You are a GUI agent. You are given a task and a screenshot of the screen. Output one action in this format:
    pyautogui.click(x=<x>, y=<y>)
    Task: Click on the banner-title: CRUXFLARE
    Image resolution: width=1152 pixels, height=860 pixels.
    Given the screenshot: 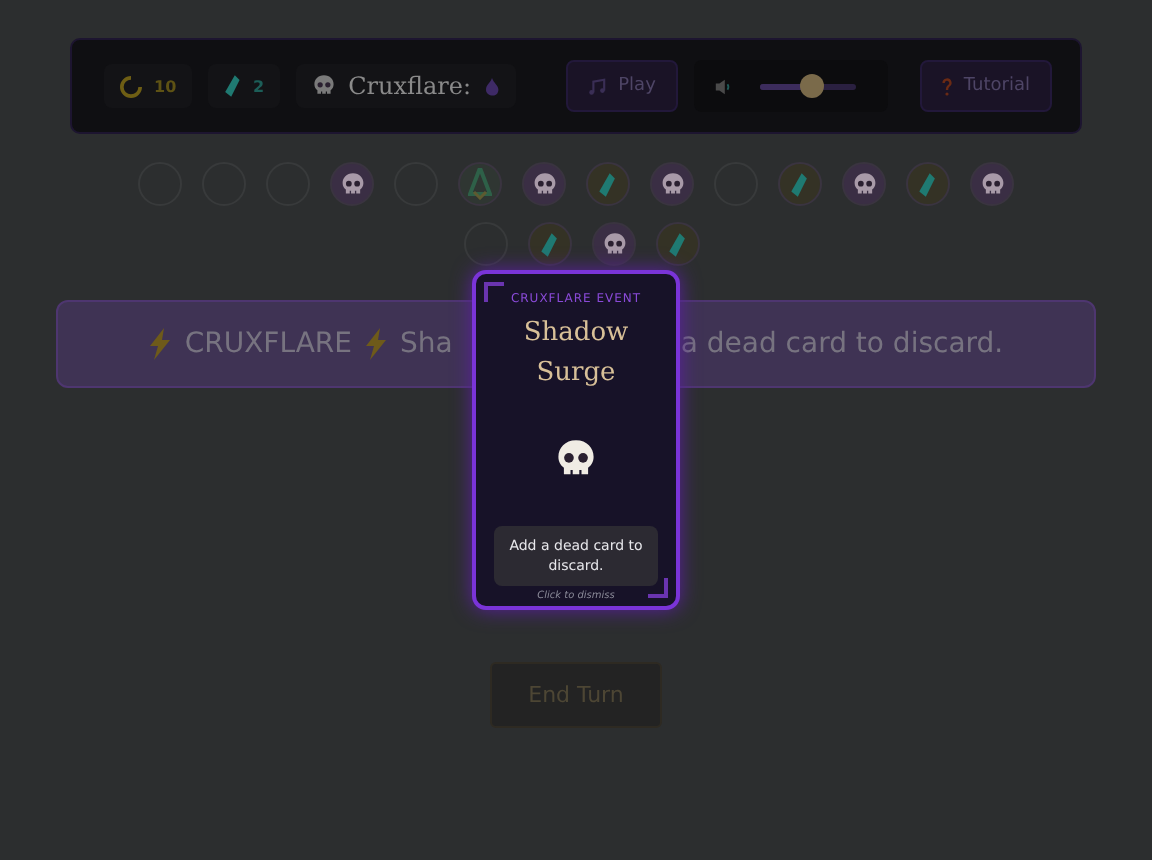 What is the action you would take?
    pyautogui.click(x=268, y=344)
    